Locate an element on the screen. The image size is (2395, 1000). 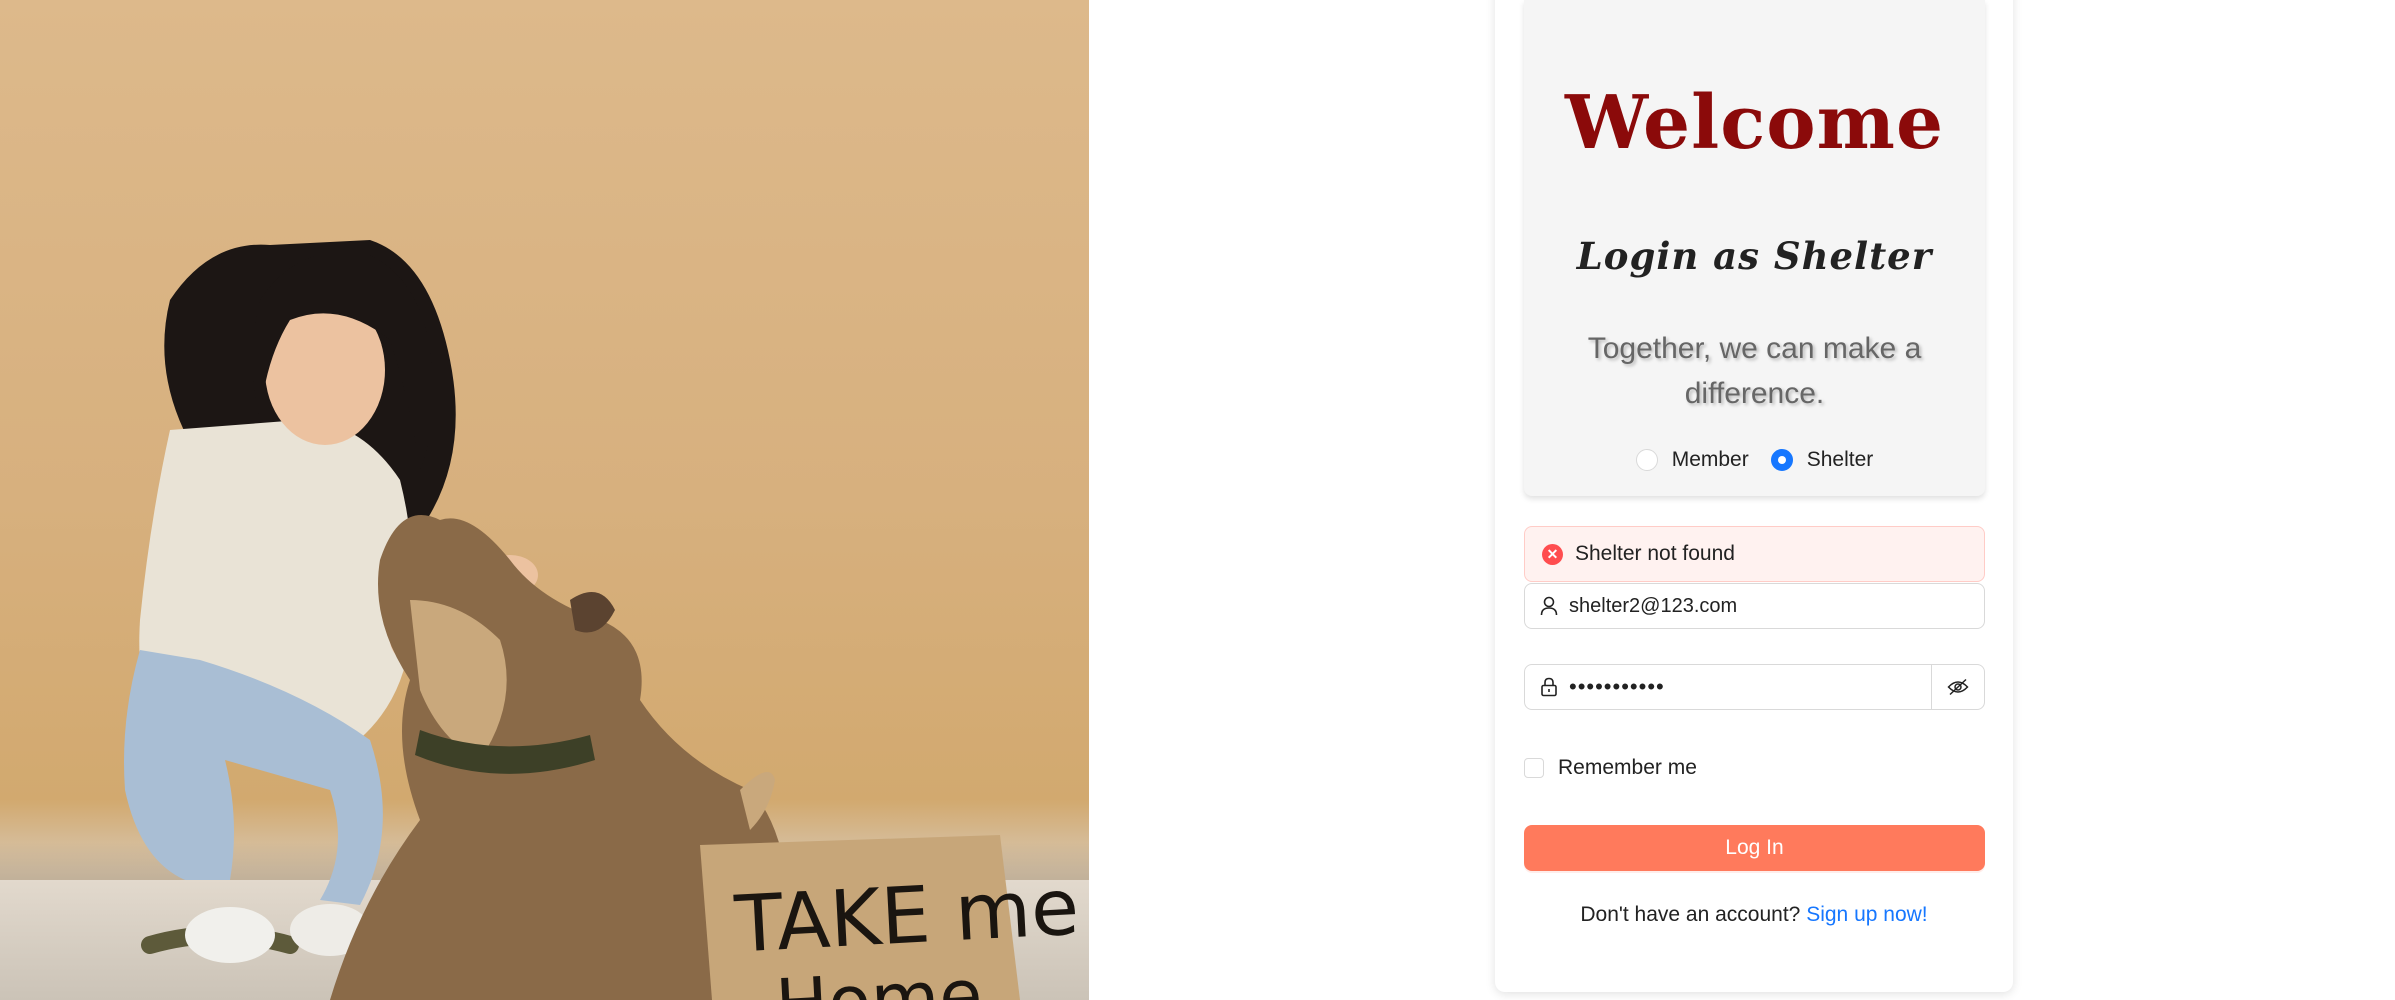
error-alert: ✕ Shelter not found is located at coordinates (1754, 554).